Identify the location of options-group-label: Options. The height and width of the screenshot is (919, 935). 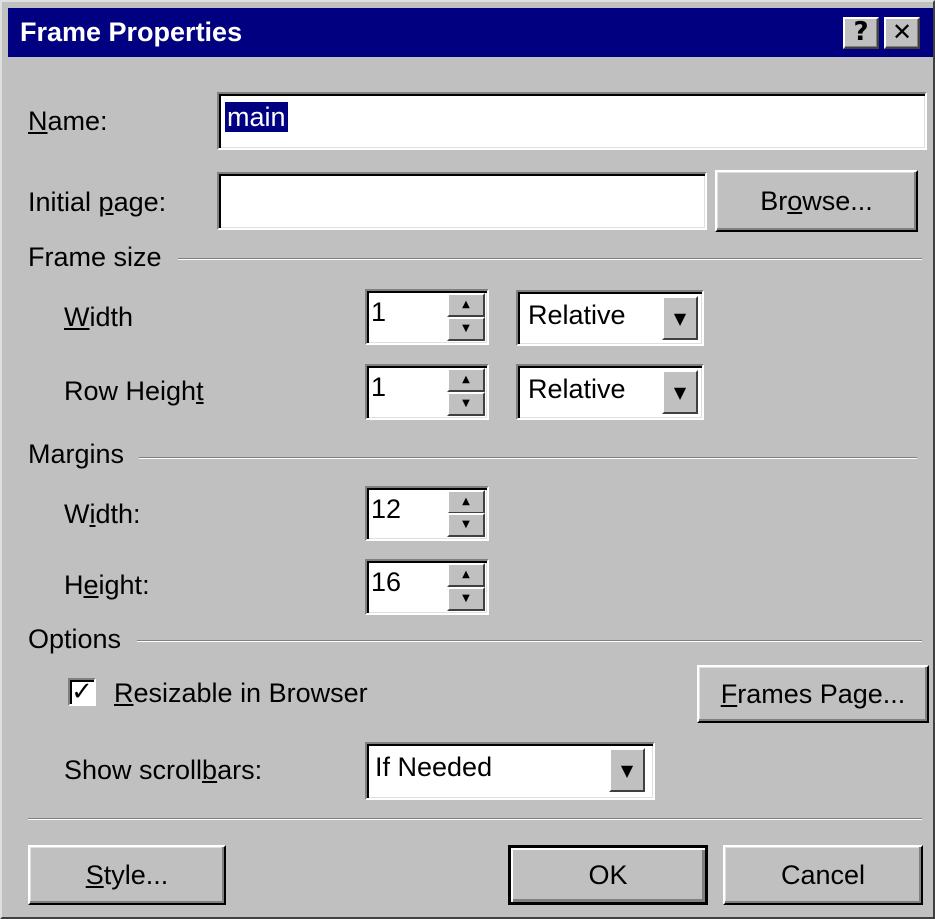
(75, 639).